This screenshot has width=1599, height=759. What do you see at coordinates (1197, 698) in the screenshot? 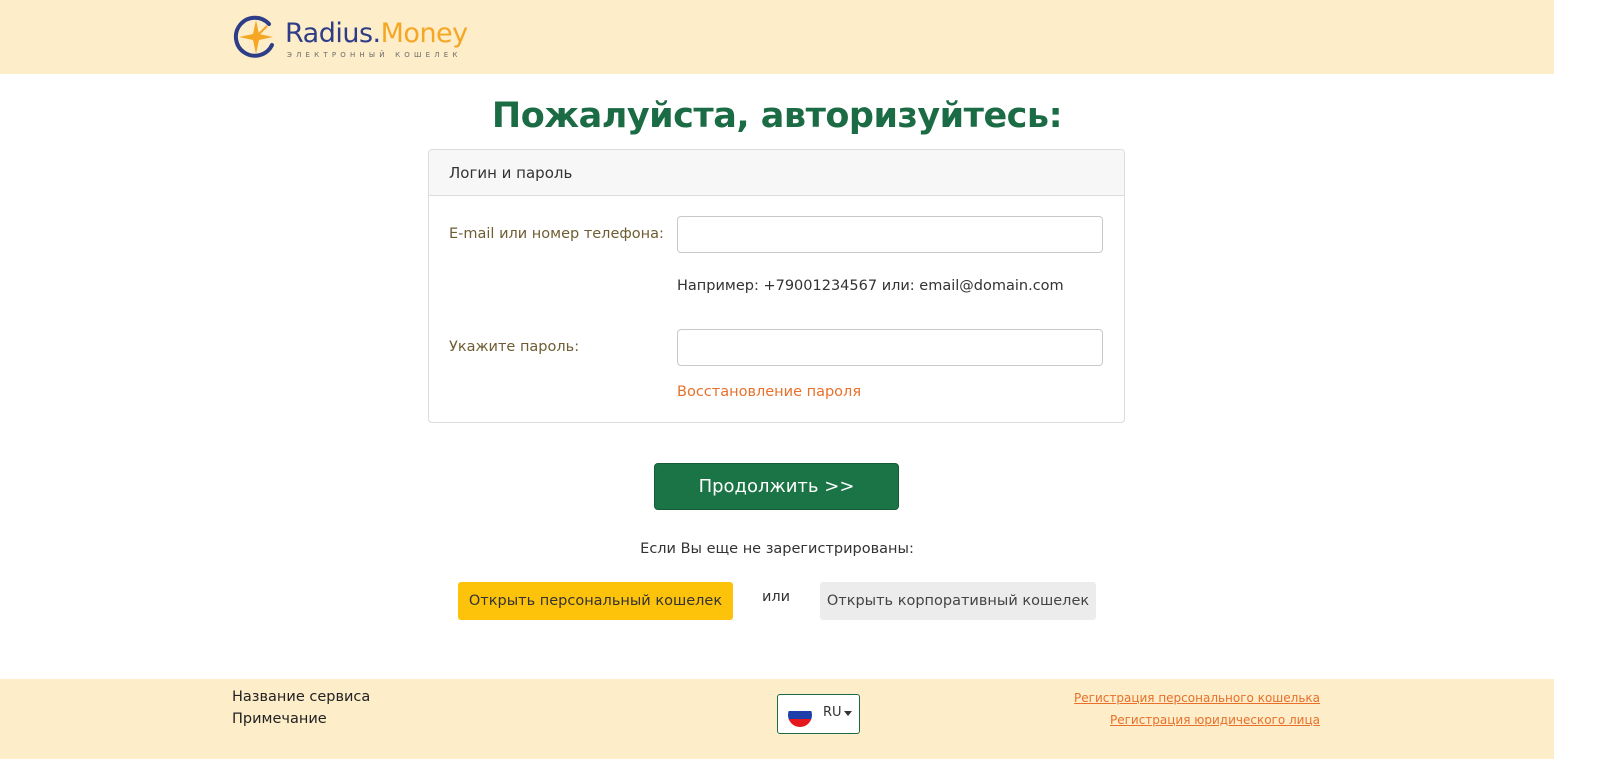
I see `register-personal-wallet-link: Регистрация персонального кошелька` at bounding box center [1197, 698].